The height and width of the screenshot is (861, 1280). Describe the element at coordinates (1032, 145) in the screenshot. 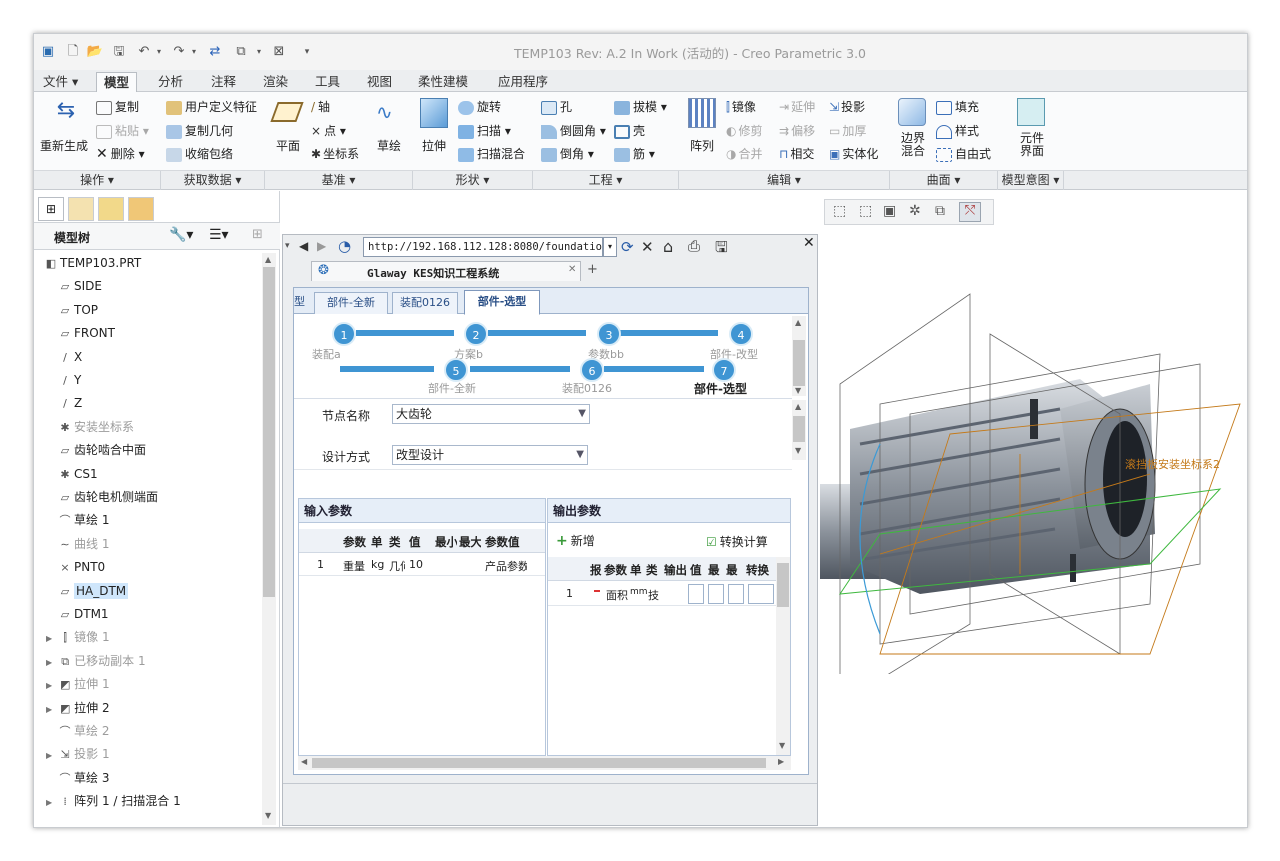

I see `component-interface-button: 元件界面` at that location.